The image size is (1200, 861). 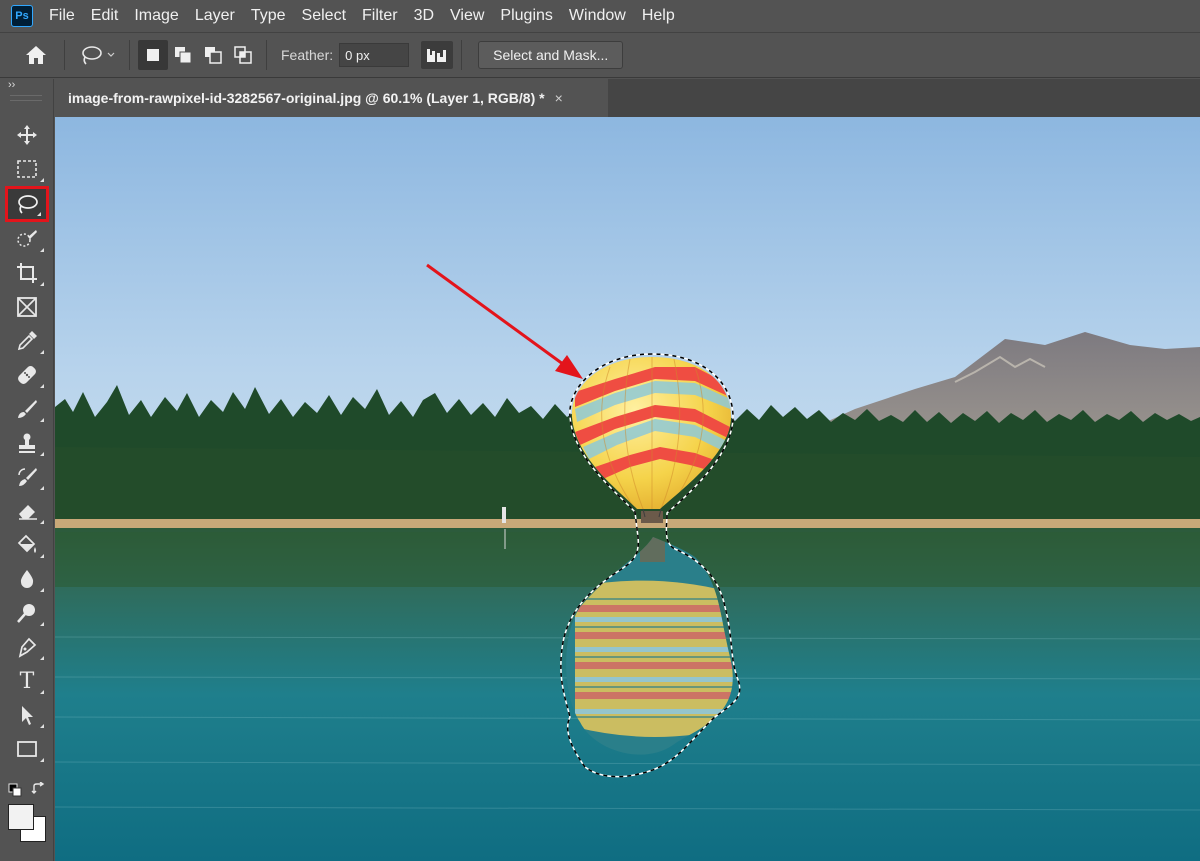 I want to click on add-to-selection-icon, so click(x=183, y=55).